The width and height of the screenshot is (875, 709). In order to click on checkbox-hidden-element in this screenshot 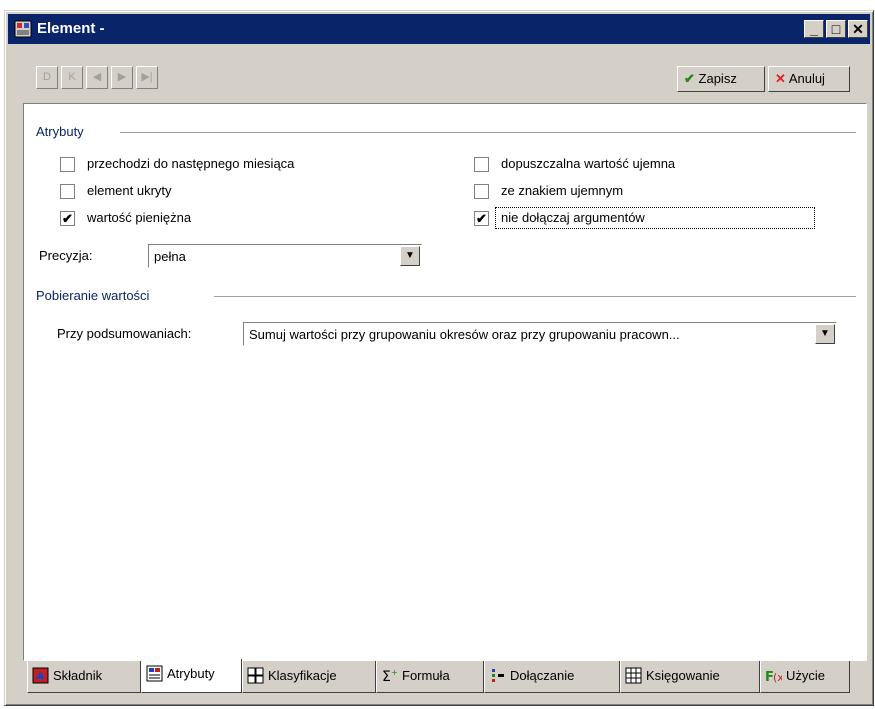, I will do `click(67, 191)`.